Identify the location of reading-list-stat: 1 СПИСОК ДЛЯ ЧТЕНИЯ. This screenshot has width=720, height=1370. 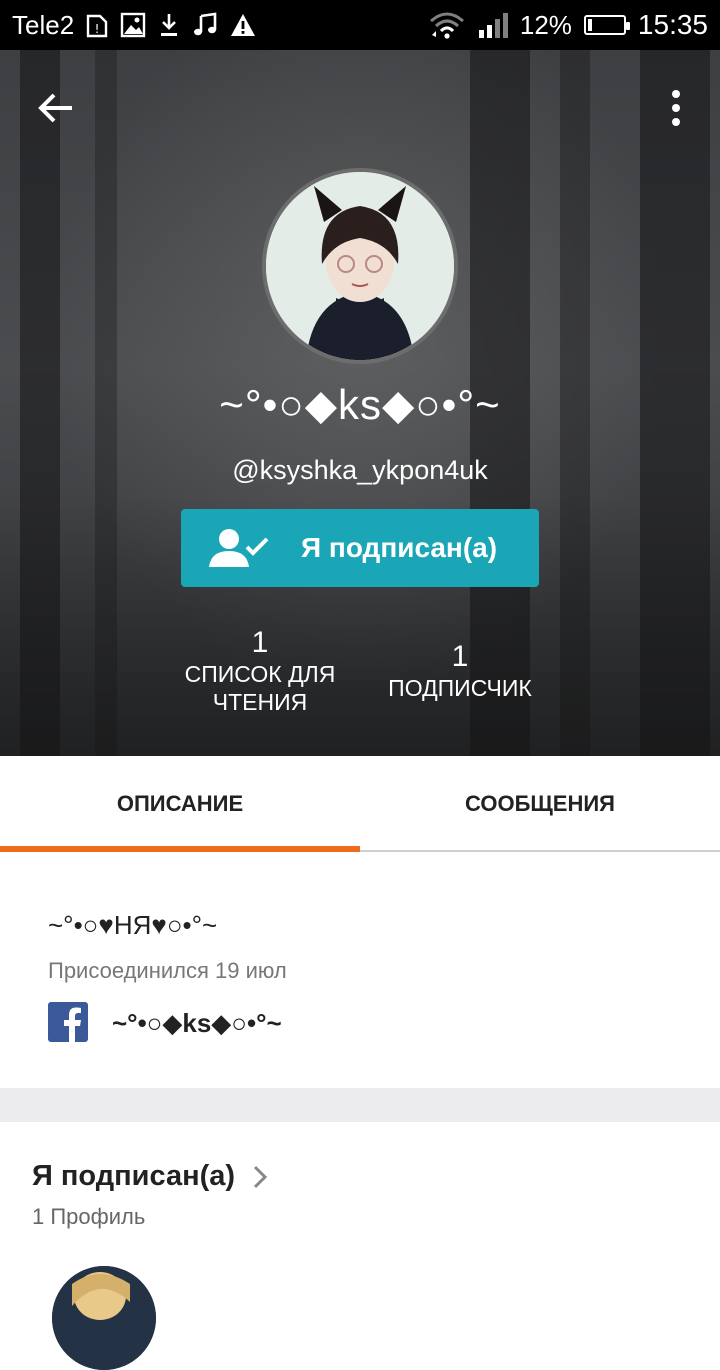
(260, 671).